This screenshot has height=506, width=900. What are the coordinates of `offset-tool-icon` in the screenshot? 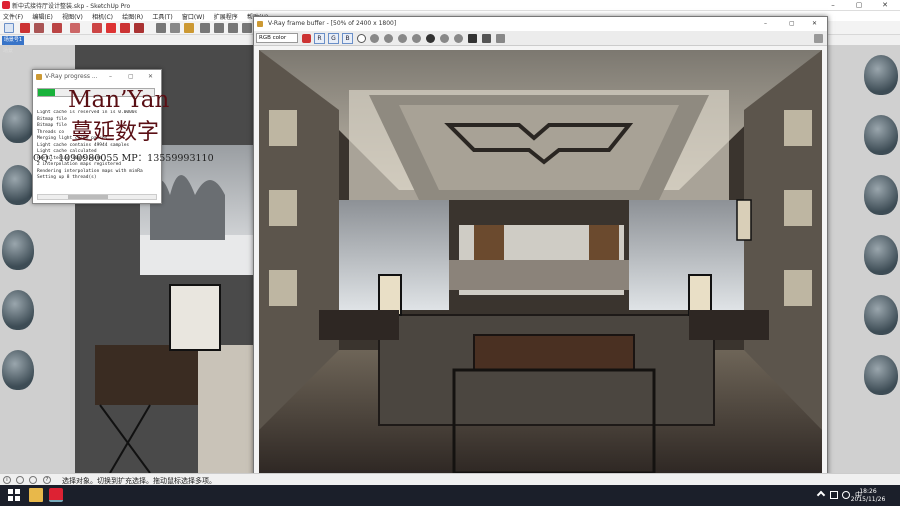 It's located at (139, 28).